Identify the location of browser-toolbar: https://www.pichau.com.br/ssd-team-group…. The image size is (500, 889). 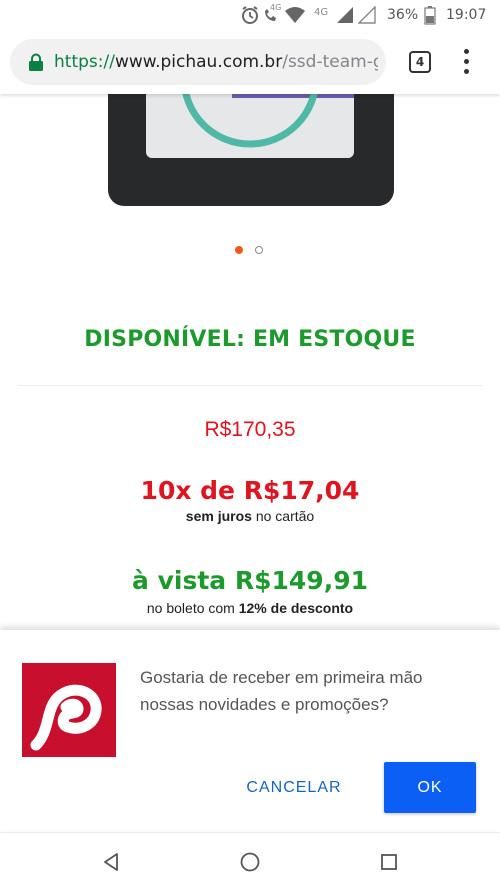
(250, 62).